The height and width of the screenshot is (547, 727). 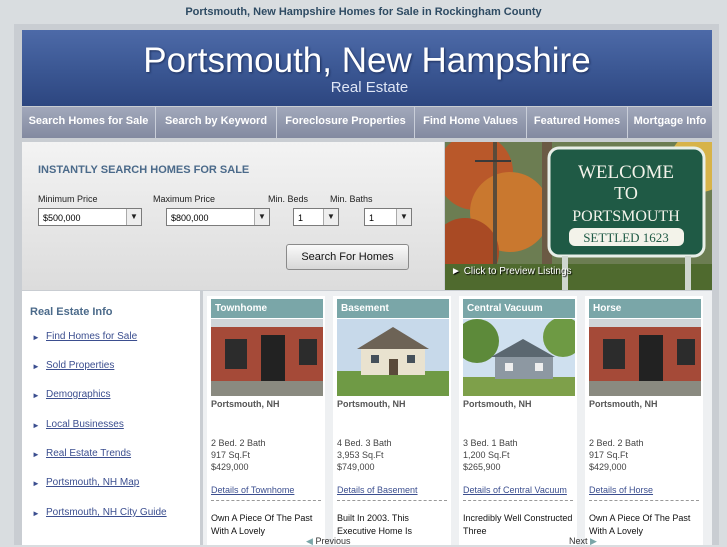 What do you see at coordinates (90, 217) in the screenshot?
I see `min-price-select: $500,000 ▼` at bounding box center [90, 217].